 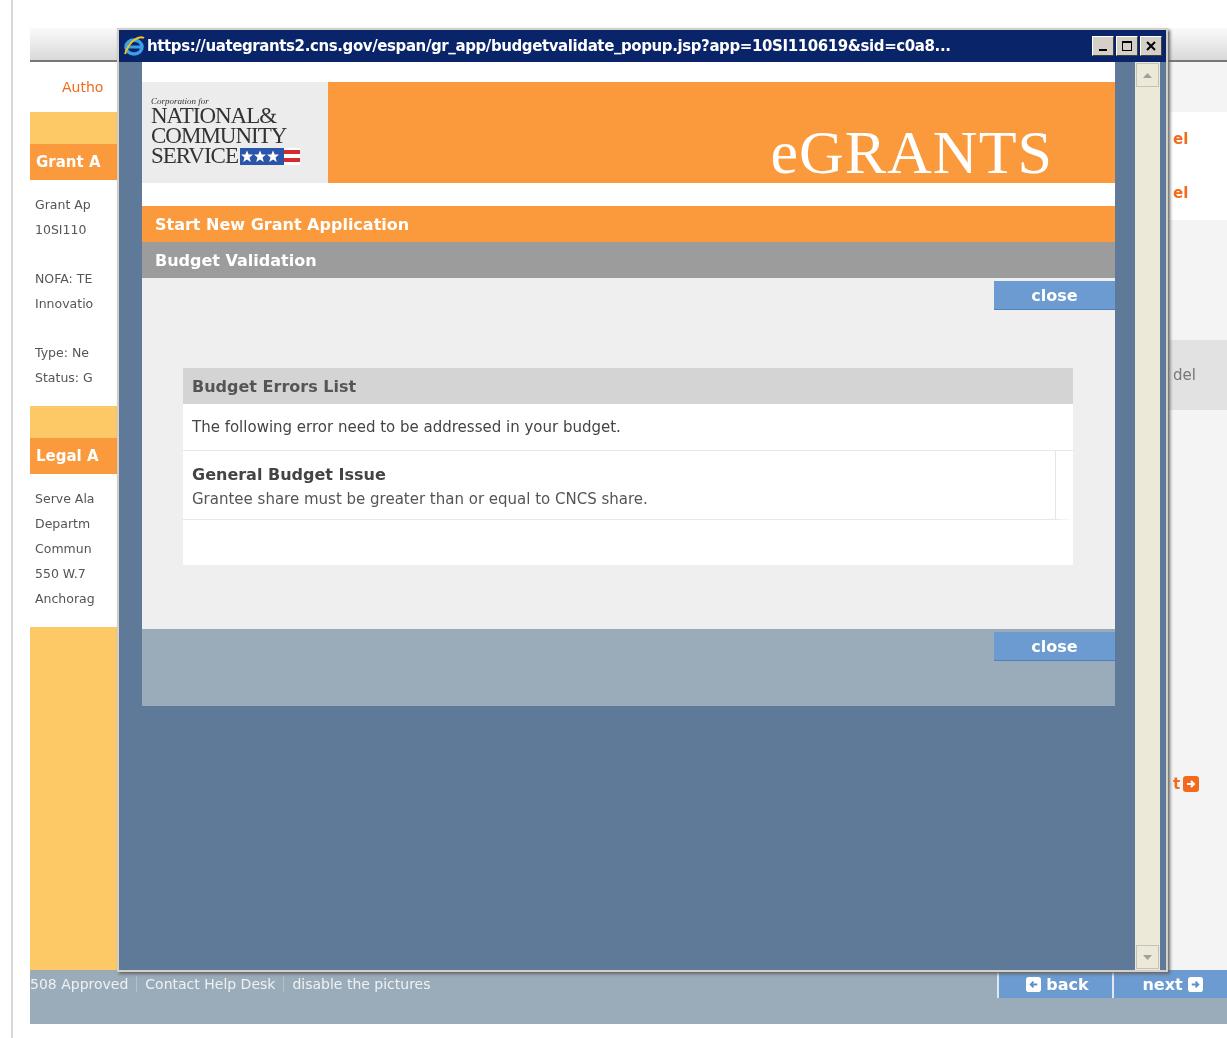 What do you see at coordinates (289, 475) in the screenshot?
I see `issue-title: General Budget Issue` at bounding box center [289, 475].